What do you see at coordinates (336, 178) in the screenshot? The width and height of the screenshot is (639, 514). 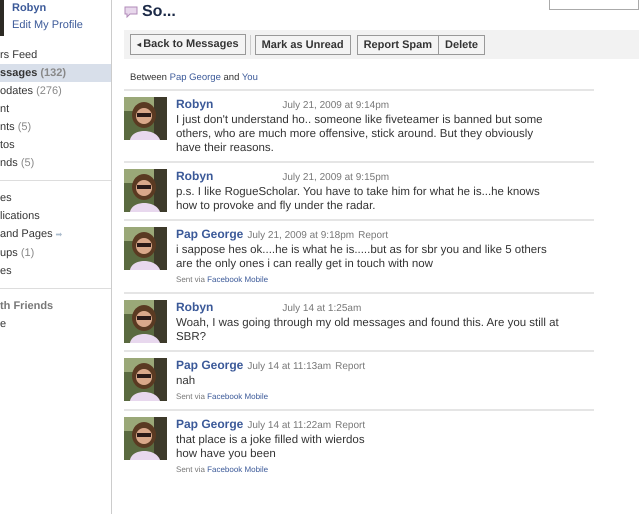 I see `timestamp: July 21, 2009 at 9:15pm` at bounding box center [336, 178].